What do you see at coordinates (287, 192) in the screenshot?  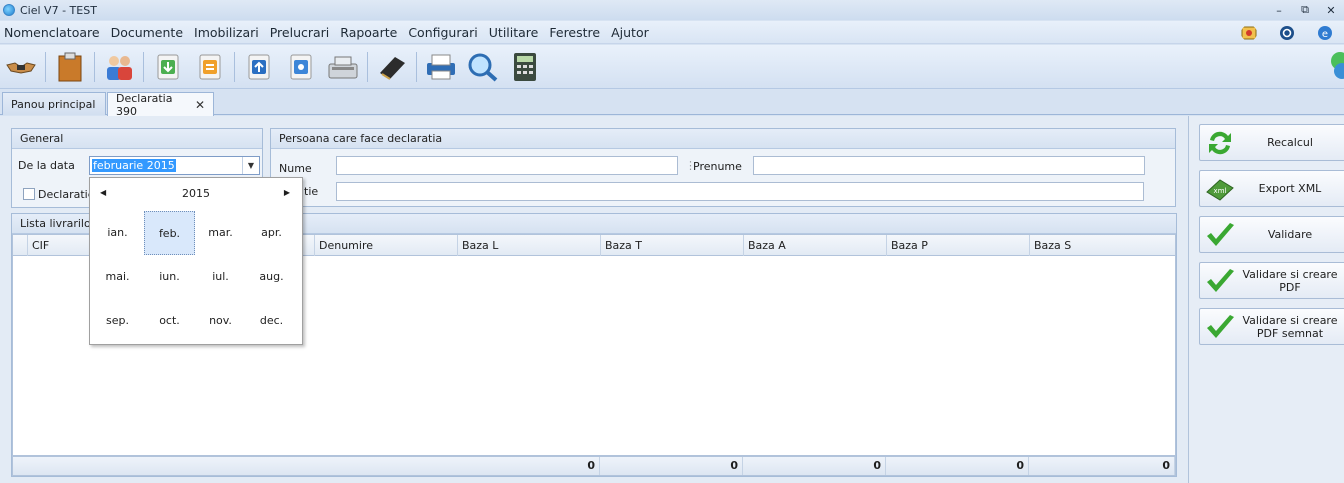 I see `next-year-icon: ▶` at bounding box center [287, 192].